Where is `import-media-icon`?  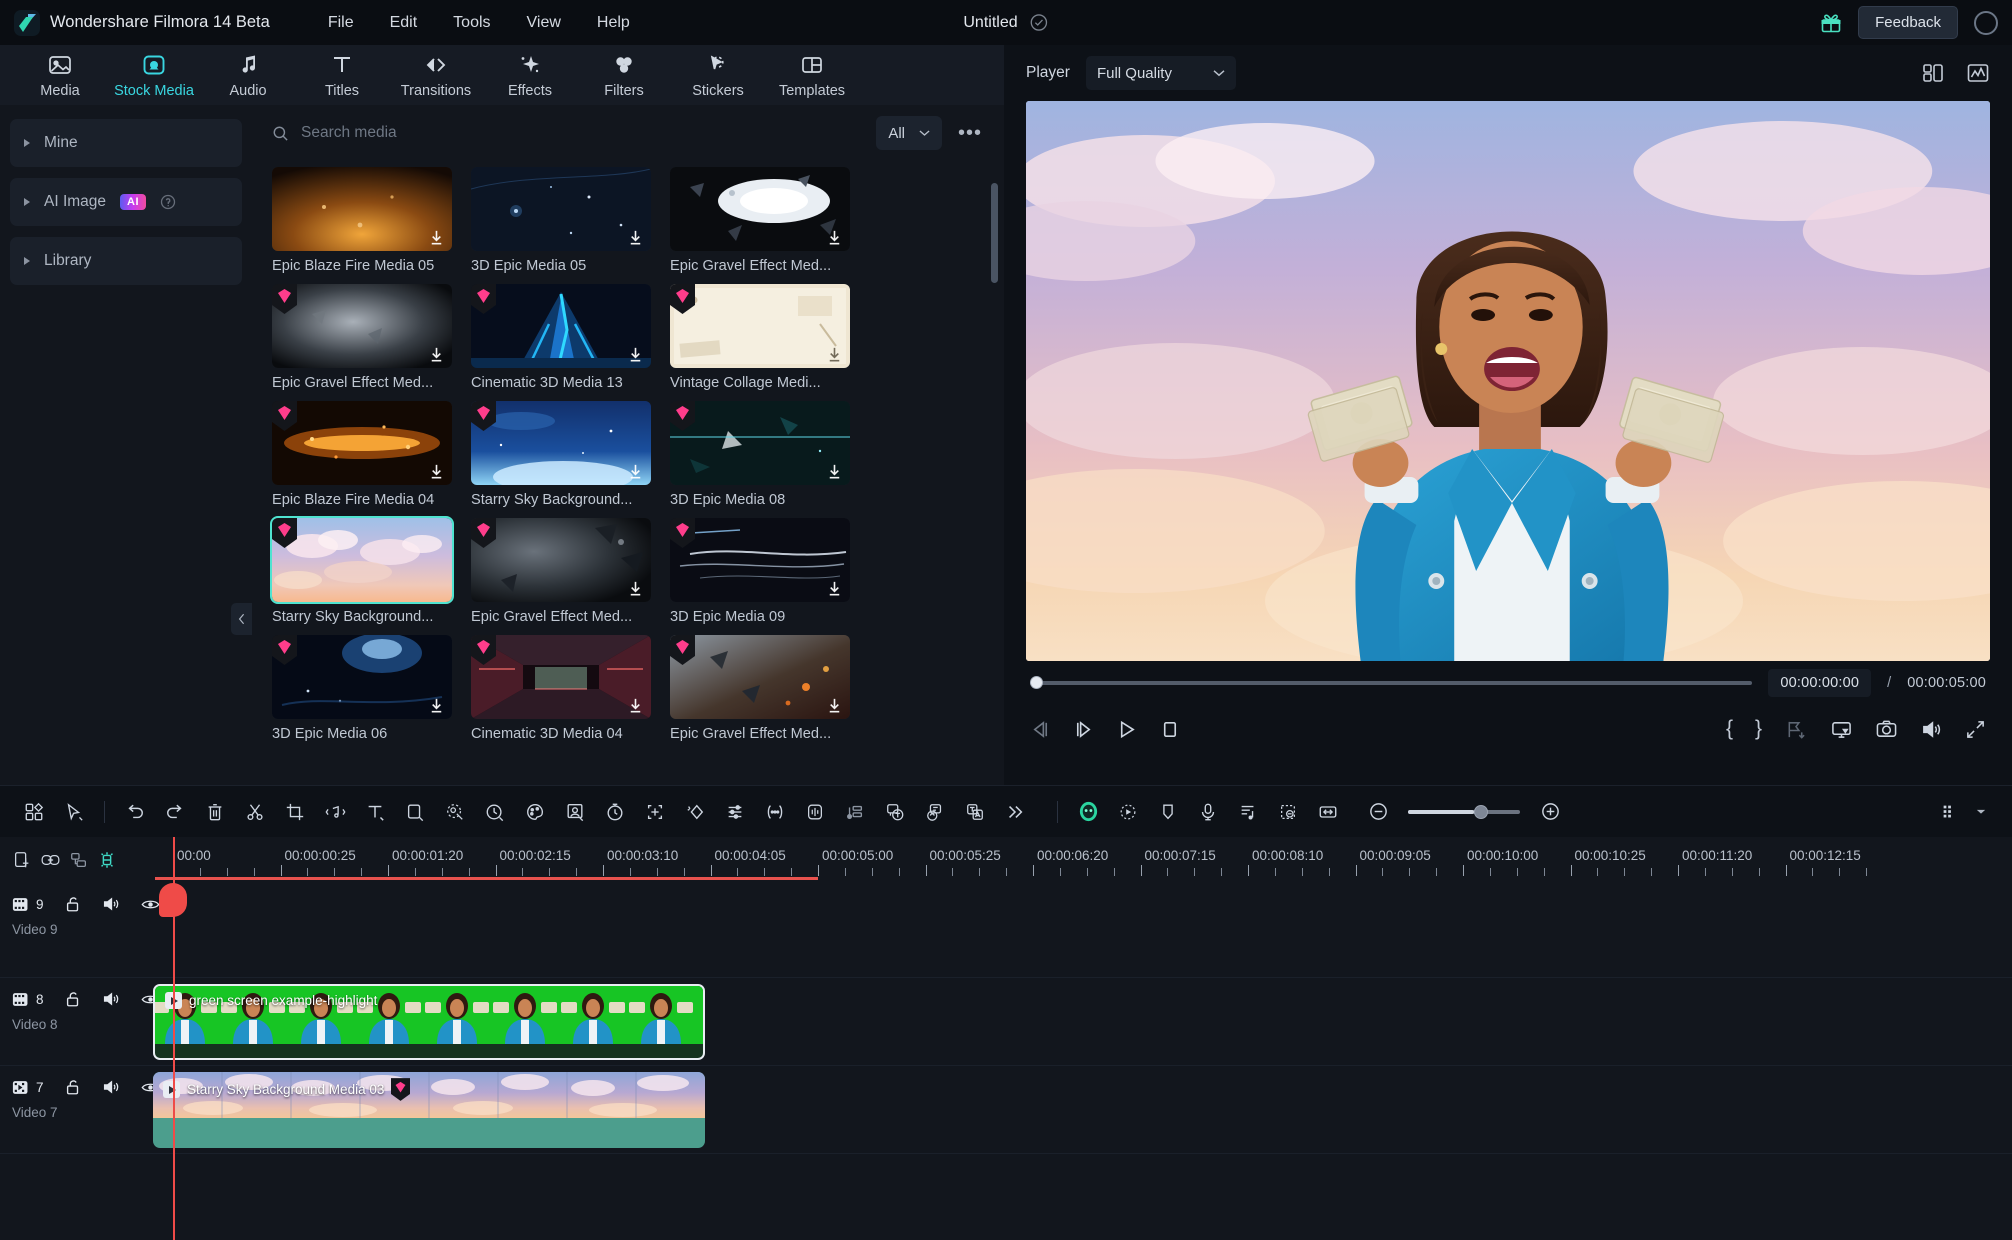 import-media-icon is located at coordinates (22, 860).